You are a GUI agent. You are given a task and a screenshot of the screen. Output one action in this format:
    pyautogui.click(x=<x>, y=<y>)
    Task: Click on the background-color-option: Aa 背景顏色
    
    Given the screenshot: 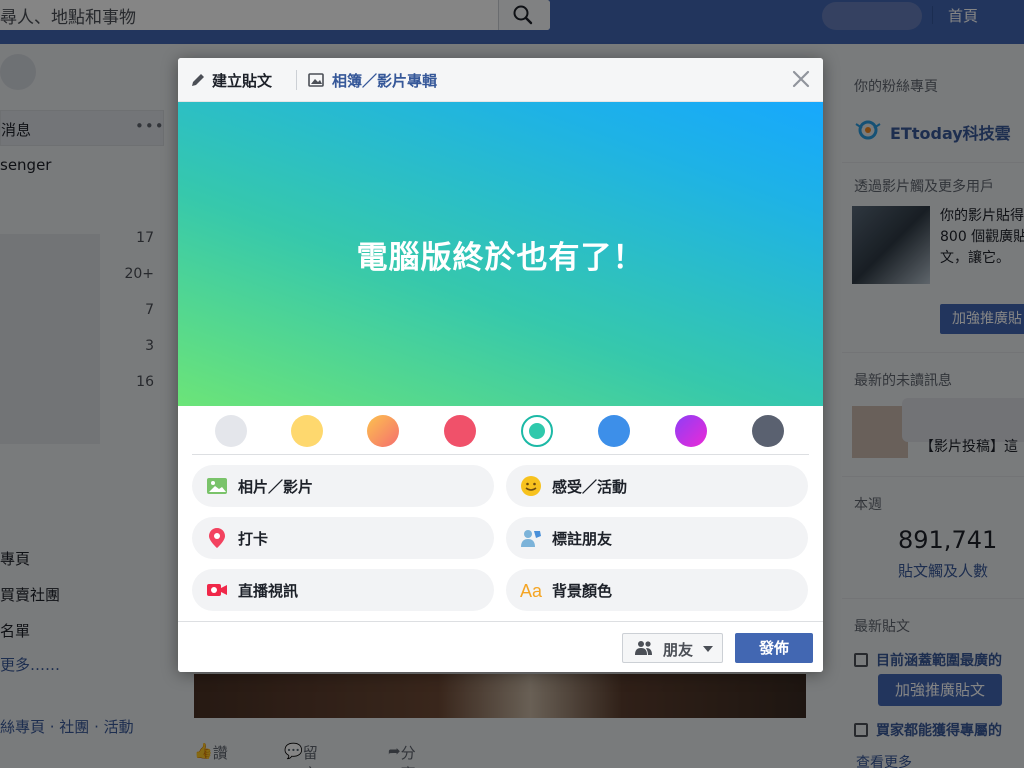 What is the action you would take?
    pyautogui.click(x=657, y=590)
    